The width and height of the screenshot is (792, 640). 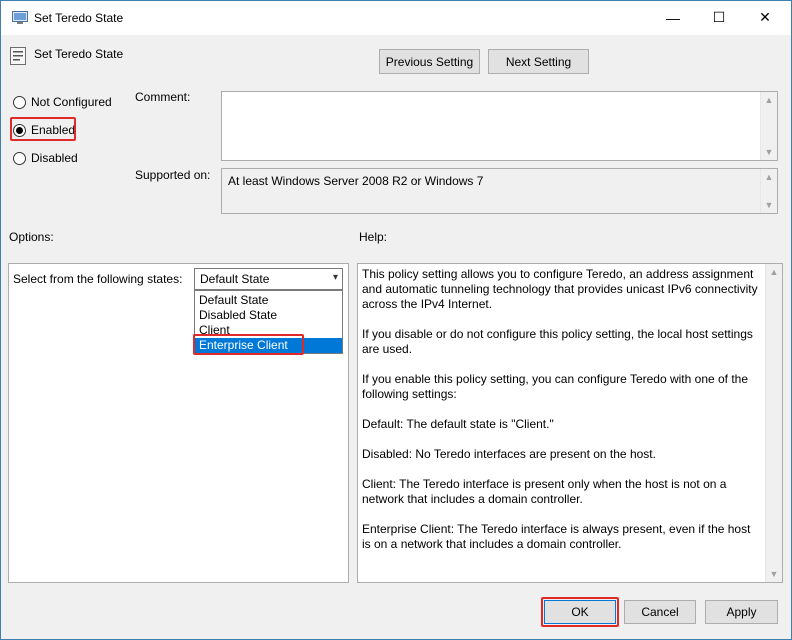 What do you see at coordinates (98, 279) in the screenshot?
I see `select-state-label: Select from the following states:` at bounding box center [98, 279].